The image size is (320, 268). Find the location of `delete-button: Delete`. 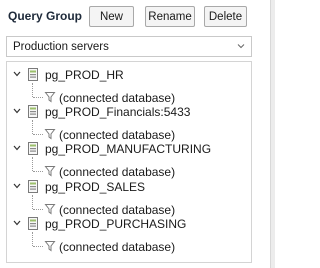

delete-button: Delete is located at coordinates (225, 16).